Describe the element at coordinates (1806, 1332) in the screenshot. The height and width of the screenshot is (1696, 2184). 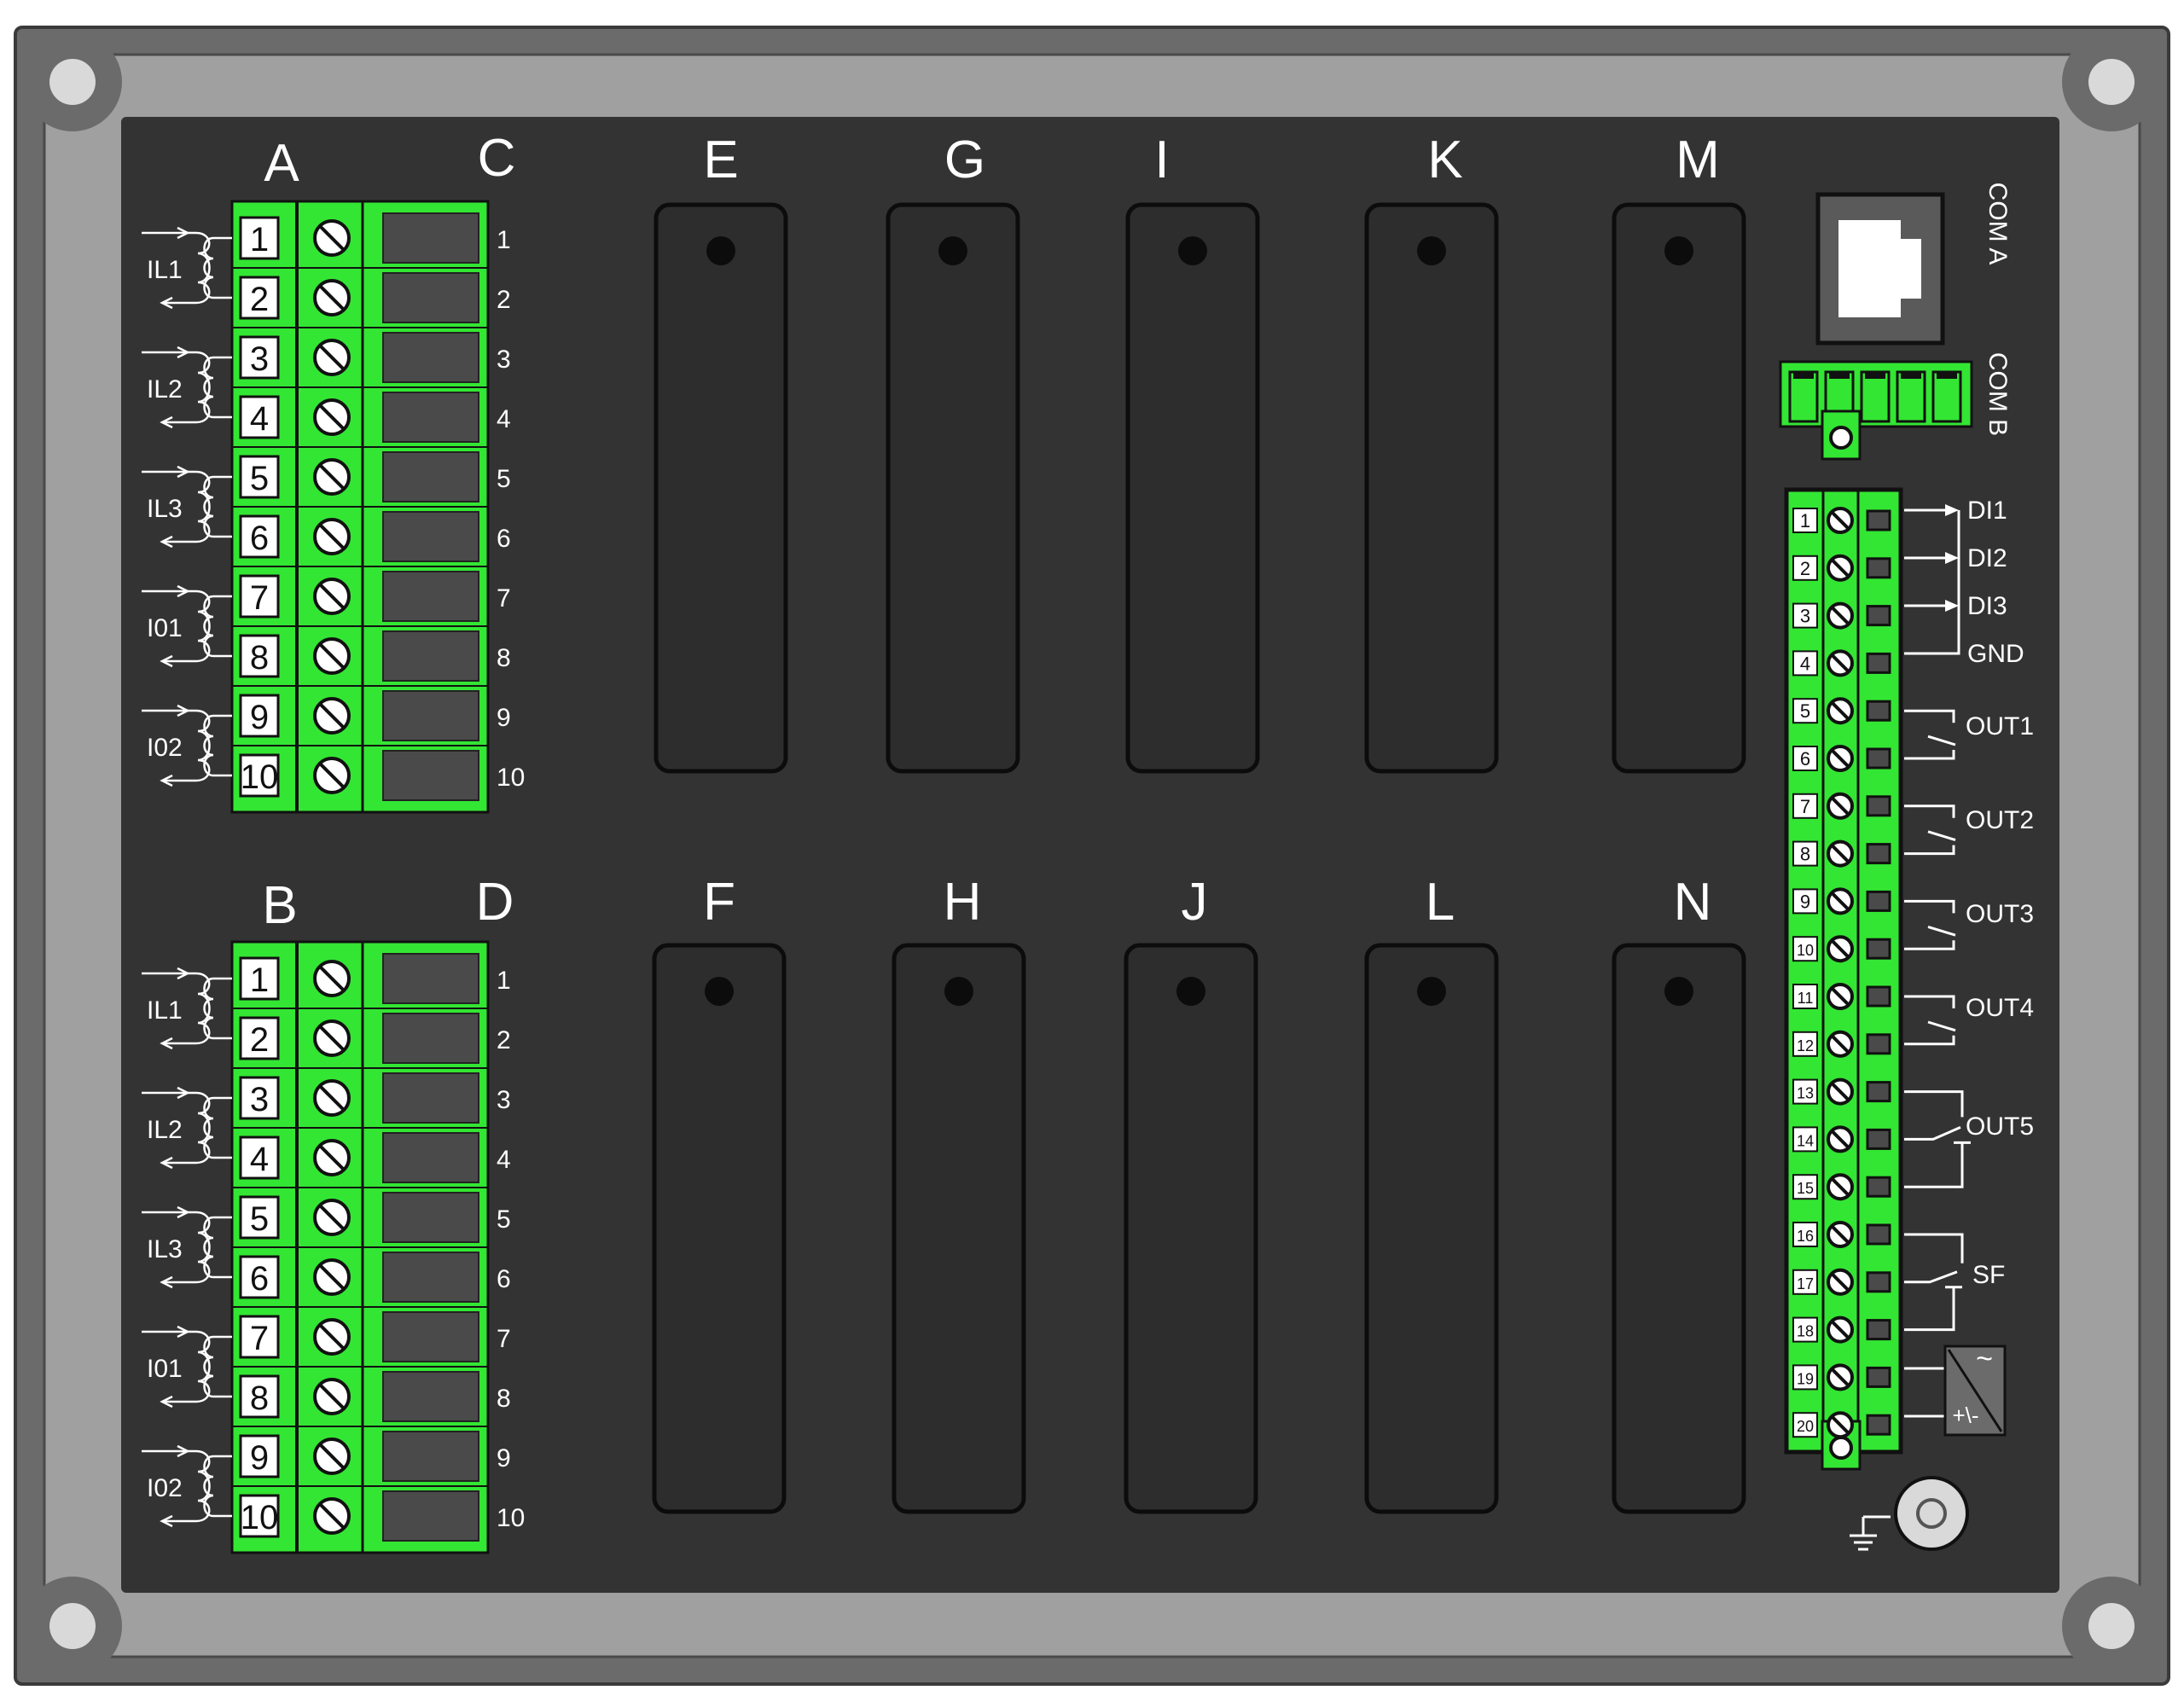
I see `io-terminal-number: 18` at that location.